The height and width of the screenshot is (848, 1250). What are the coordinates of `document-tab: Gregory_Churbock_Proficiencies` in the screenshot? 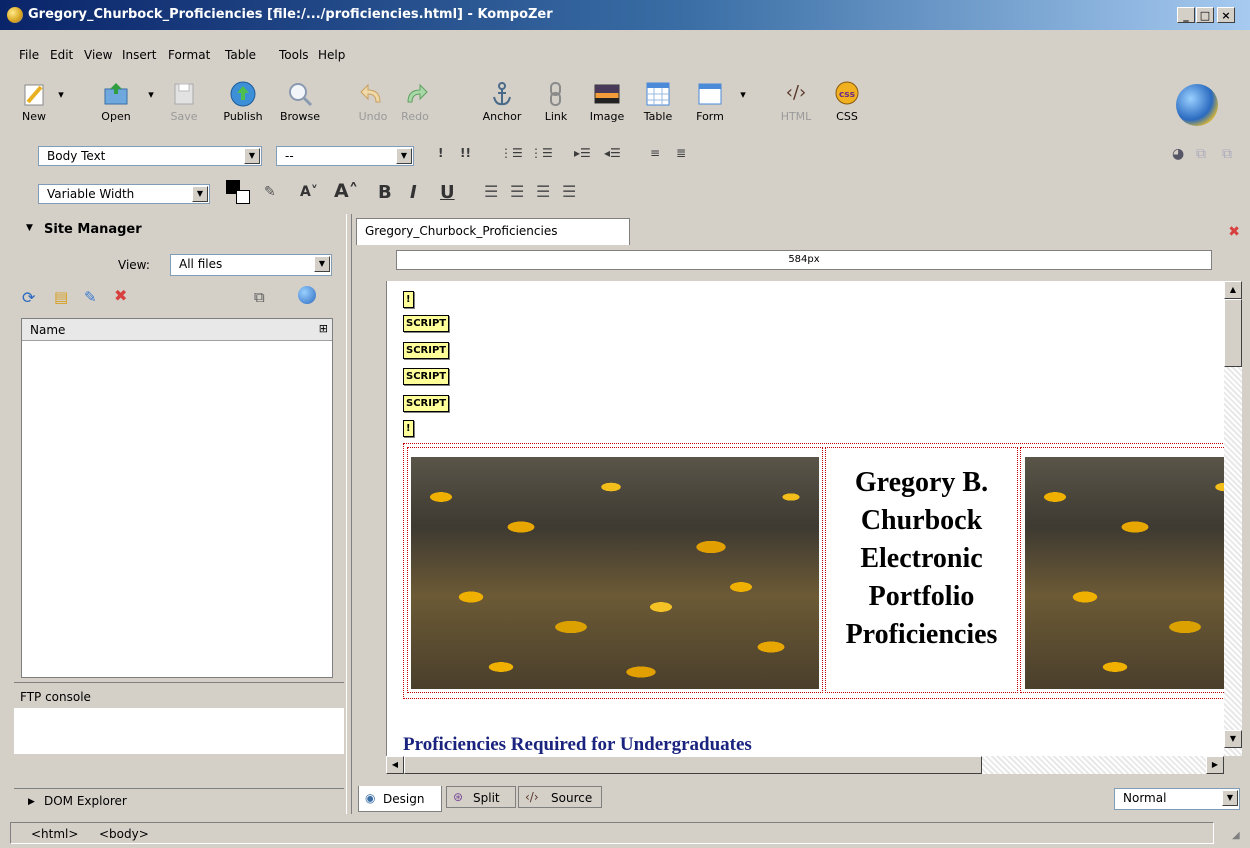 It's located at (493, 231).